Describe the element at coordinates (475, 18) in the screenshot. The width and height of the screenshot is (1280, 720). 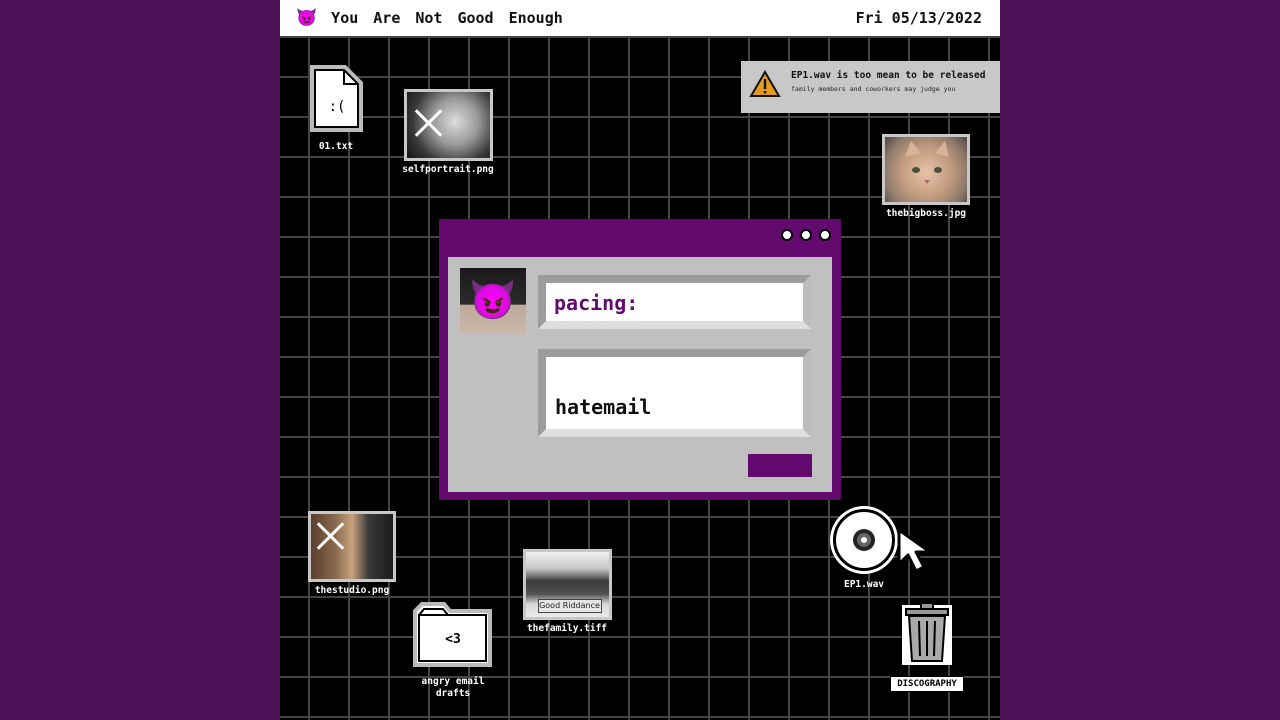
I see `menu-item-good: Good` at that location.